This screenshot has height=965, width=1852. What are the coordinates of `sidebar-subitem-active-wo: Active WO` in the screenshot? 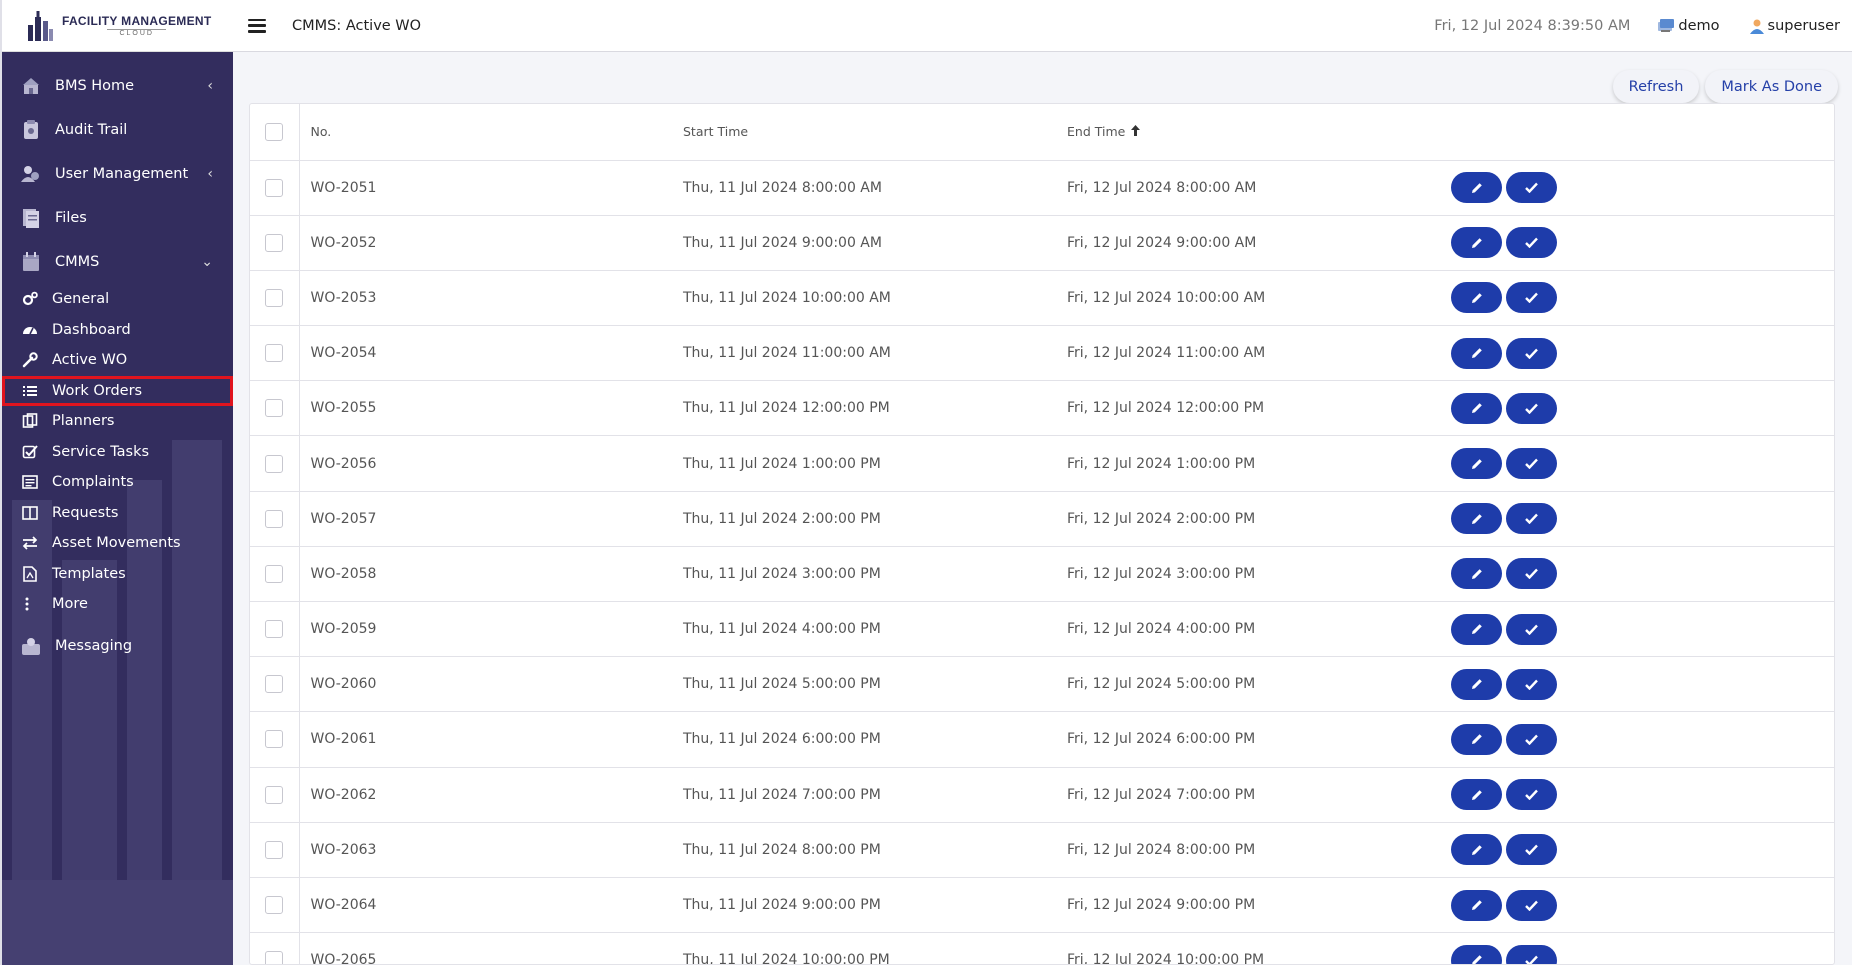 It's located at (117, 360).